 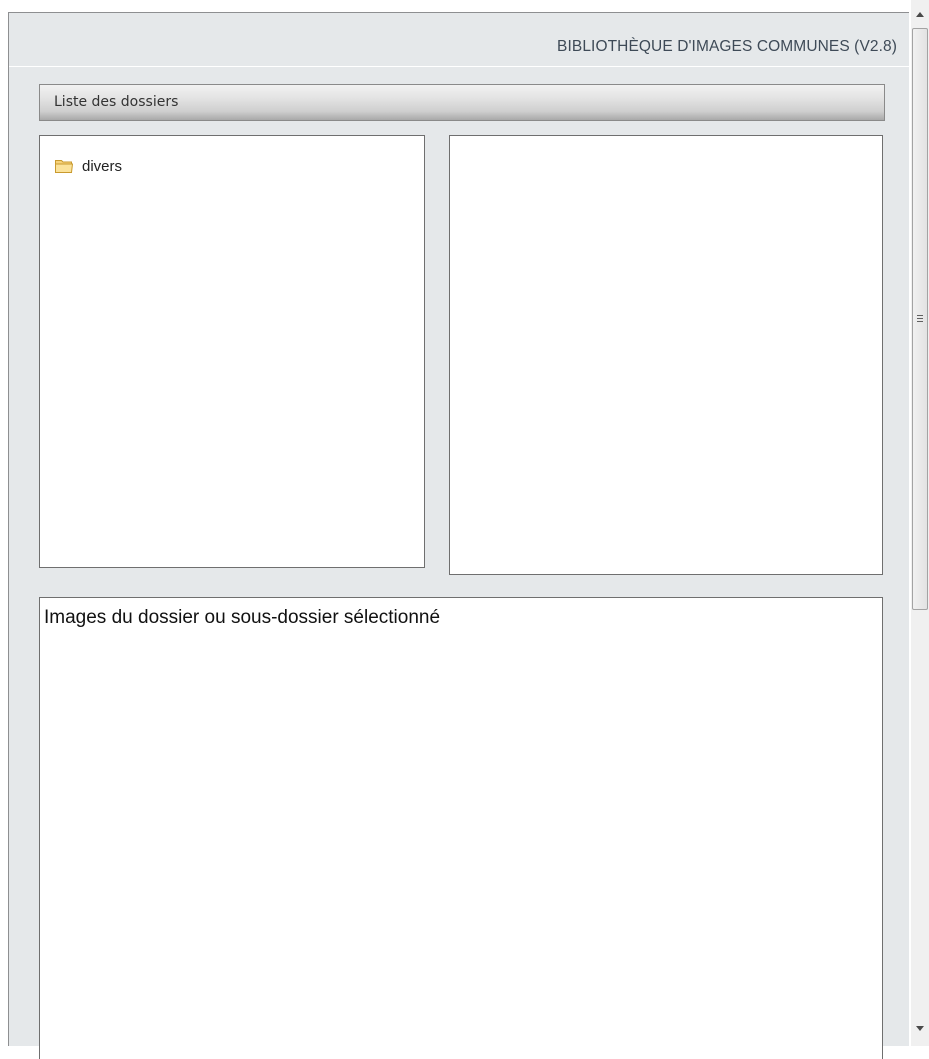 I want to click on folder-list-header-label: Liste des dossiers, so click(x=116, y=102).